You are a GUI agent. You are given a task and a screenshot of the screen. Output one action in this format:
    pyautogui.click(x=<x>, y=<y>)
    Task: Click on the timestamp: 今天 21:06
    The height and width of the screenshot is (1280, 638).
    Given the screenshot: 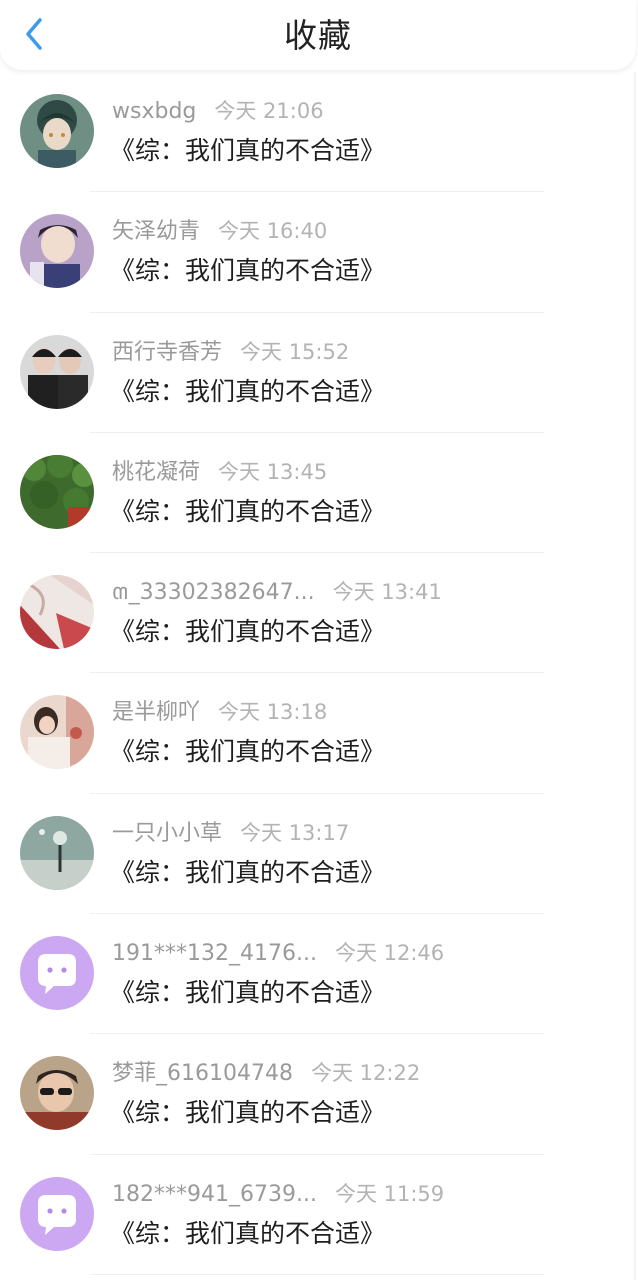 What is the action you would take?
    pyautogui.click(x=269, y=111)
    